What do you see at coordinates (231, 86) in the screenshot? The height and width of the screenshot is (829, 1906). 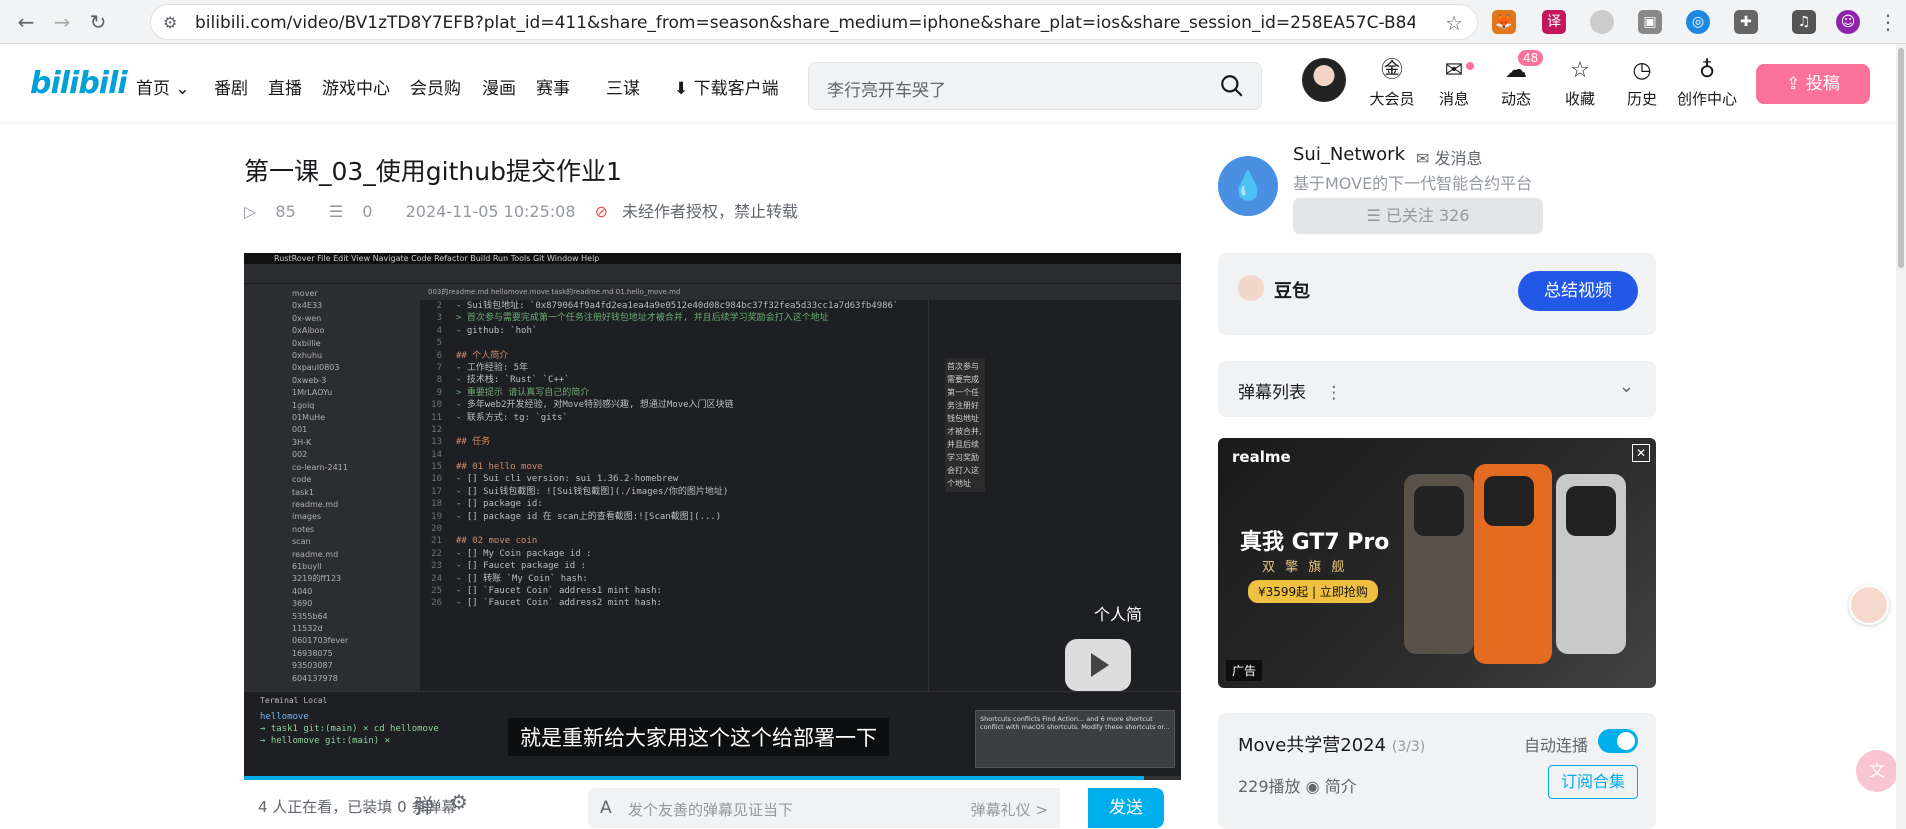 I see `nav-anime: 番剧` at bounding box center [231, 86].